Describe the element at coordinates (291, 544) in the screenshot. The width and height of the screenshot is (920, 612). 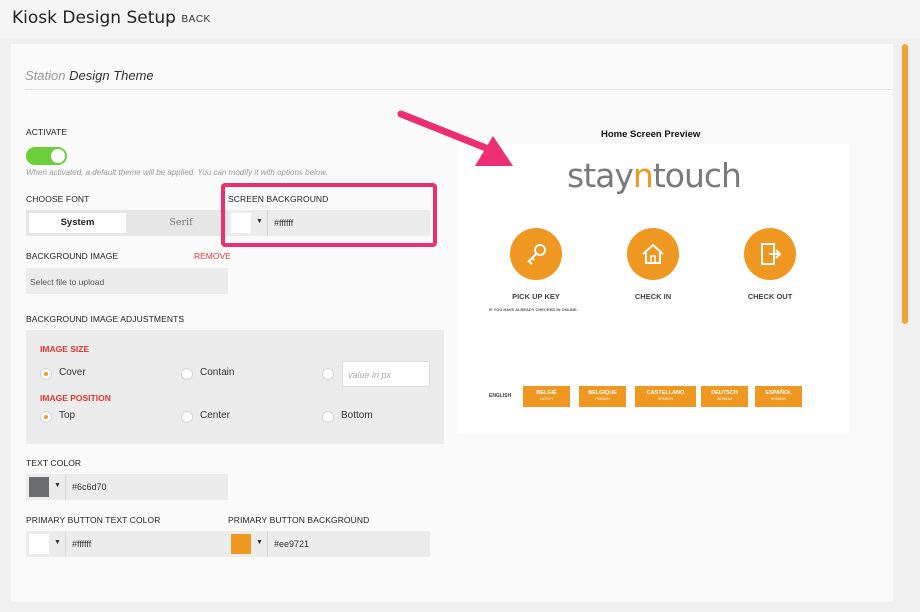
I see `button-background-value: #ee9721` at that location.